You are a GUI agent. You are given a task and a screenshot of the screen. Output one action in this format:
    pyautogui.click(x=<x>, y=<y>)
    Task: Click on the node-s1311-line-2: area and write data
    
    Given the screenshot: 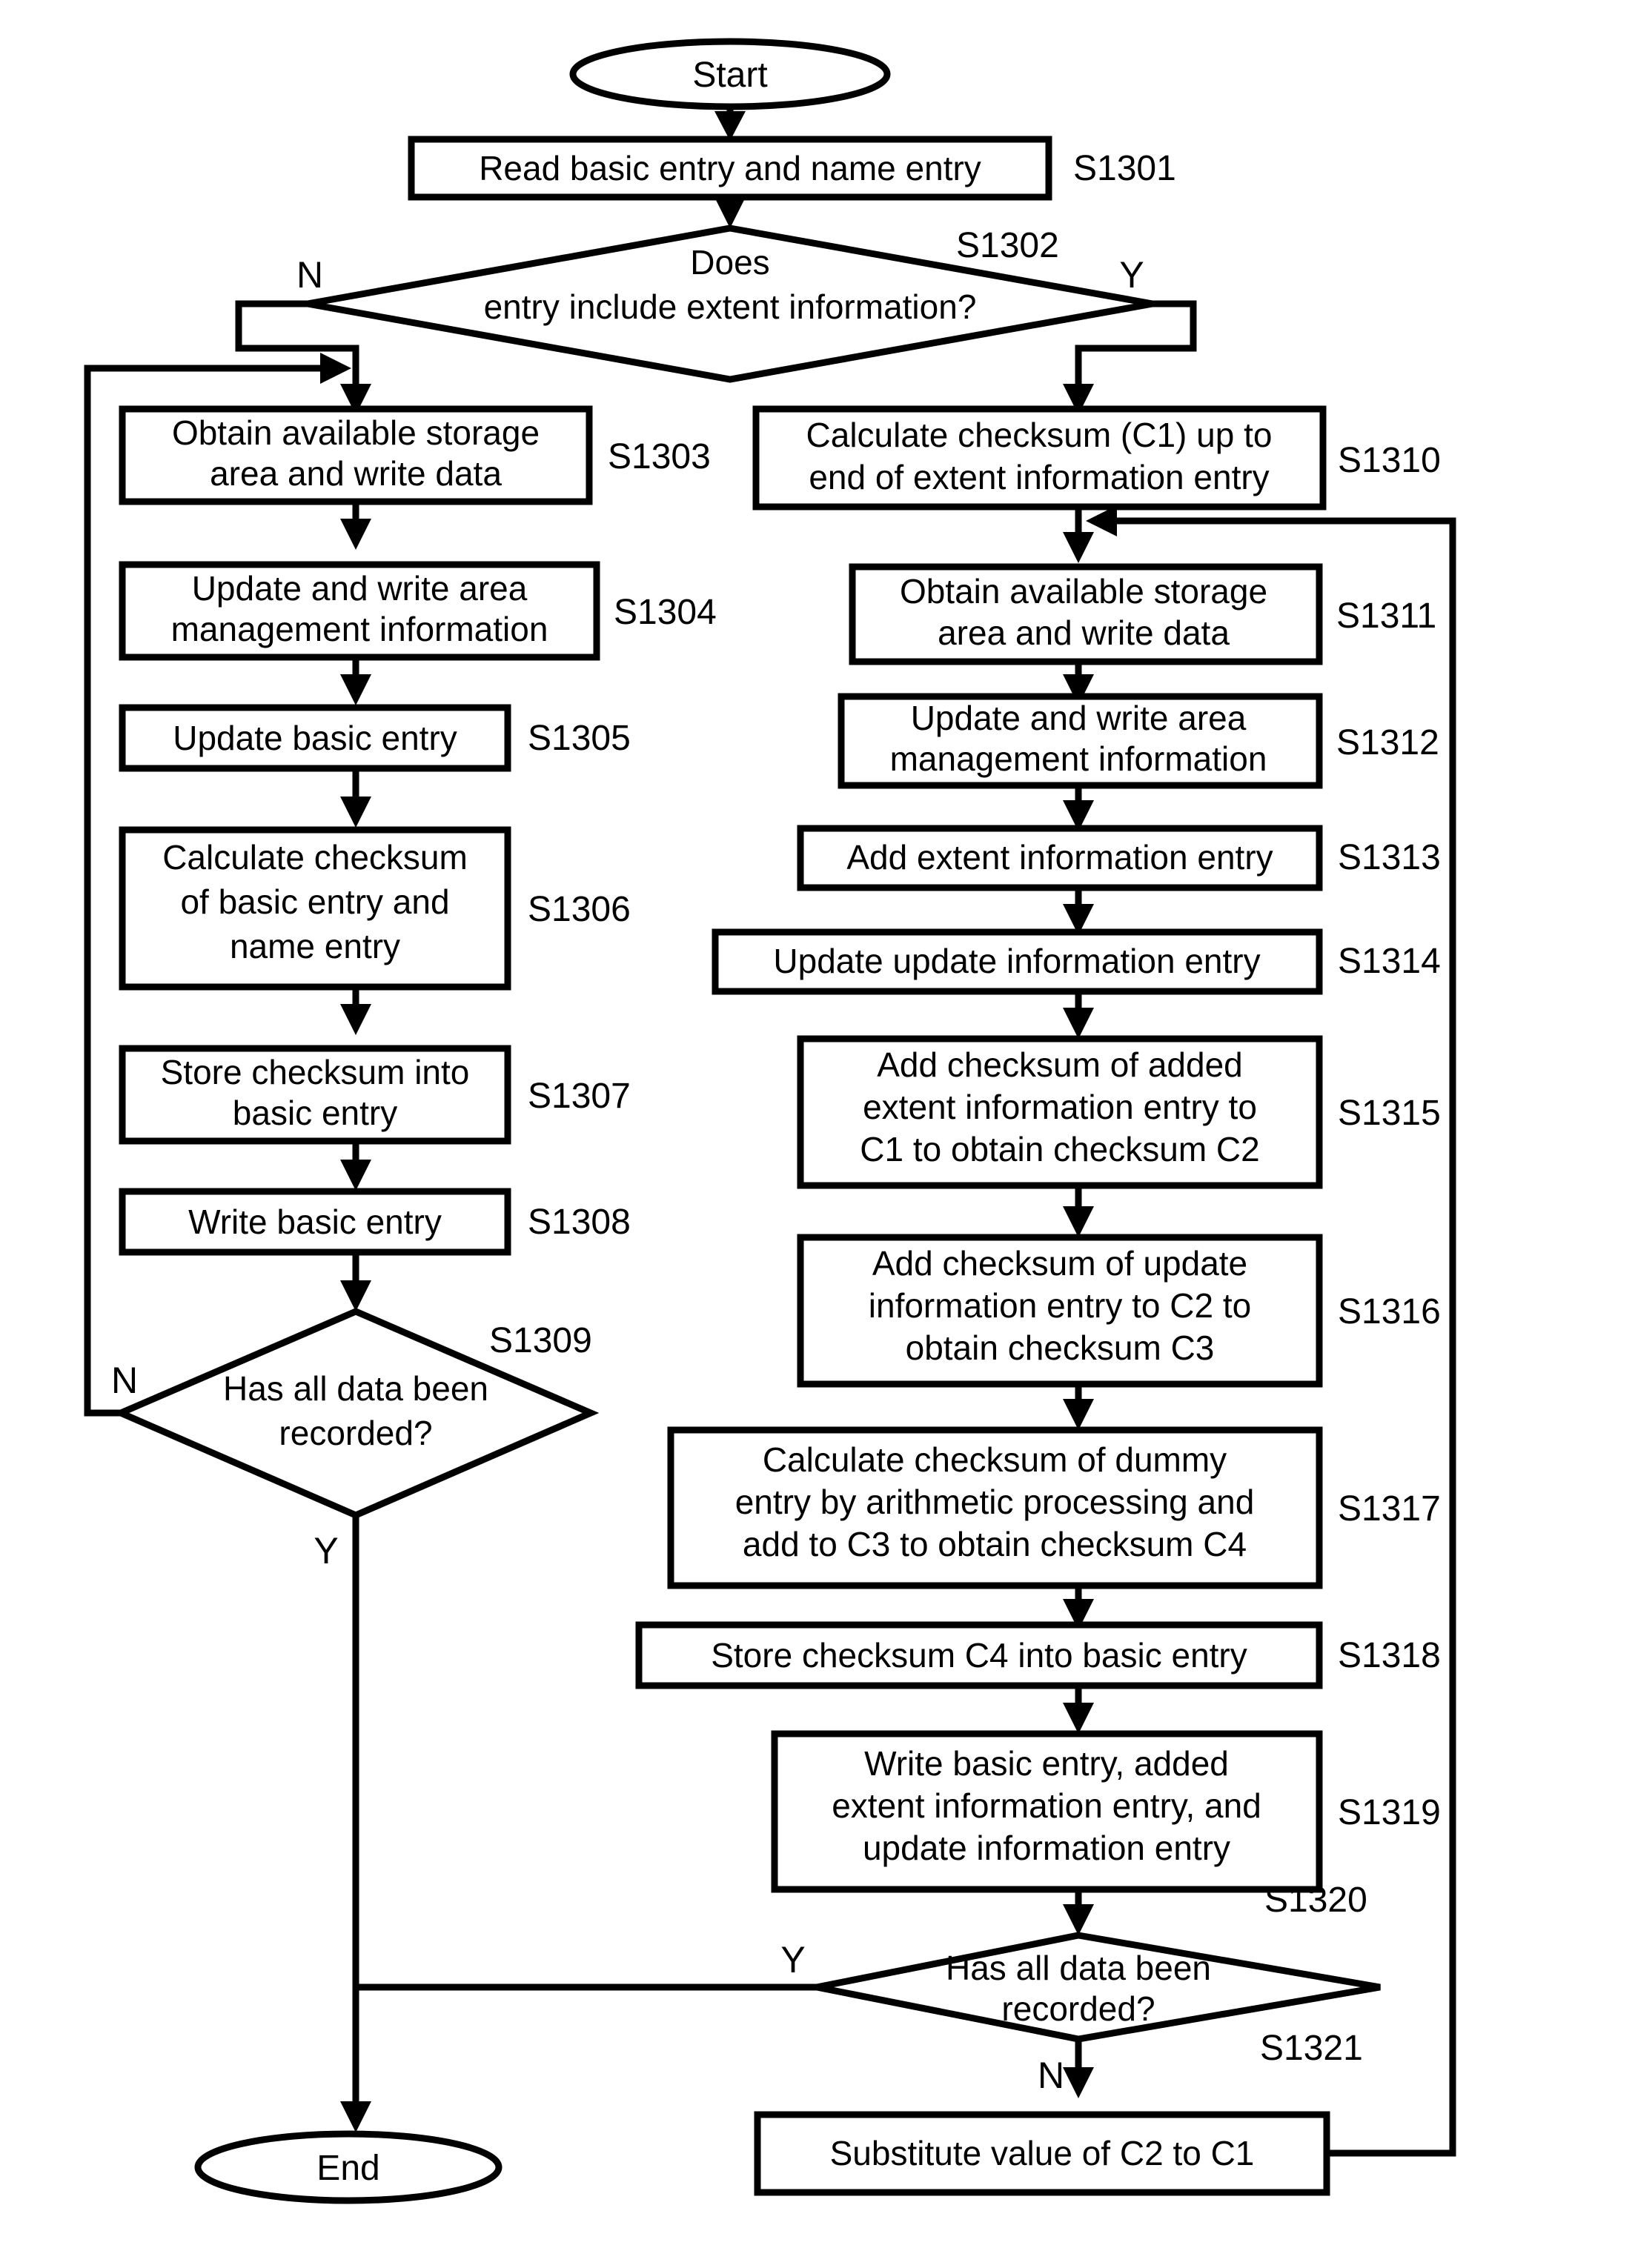 What is the action you would take?
    pyautogui.click(x=1084, y=632)
    